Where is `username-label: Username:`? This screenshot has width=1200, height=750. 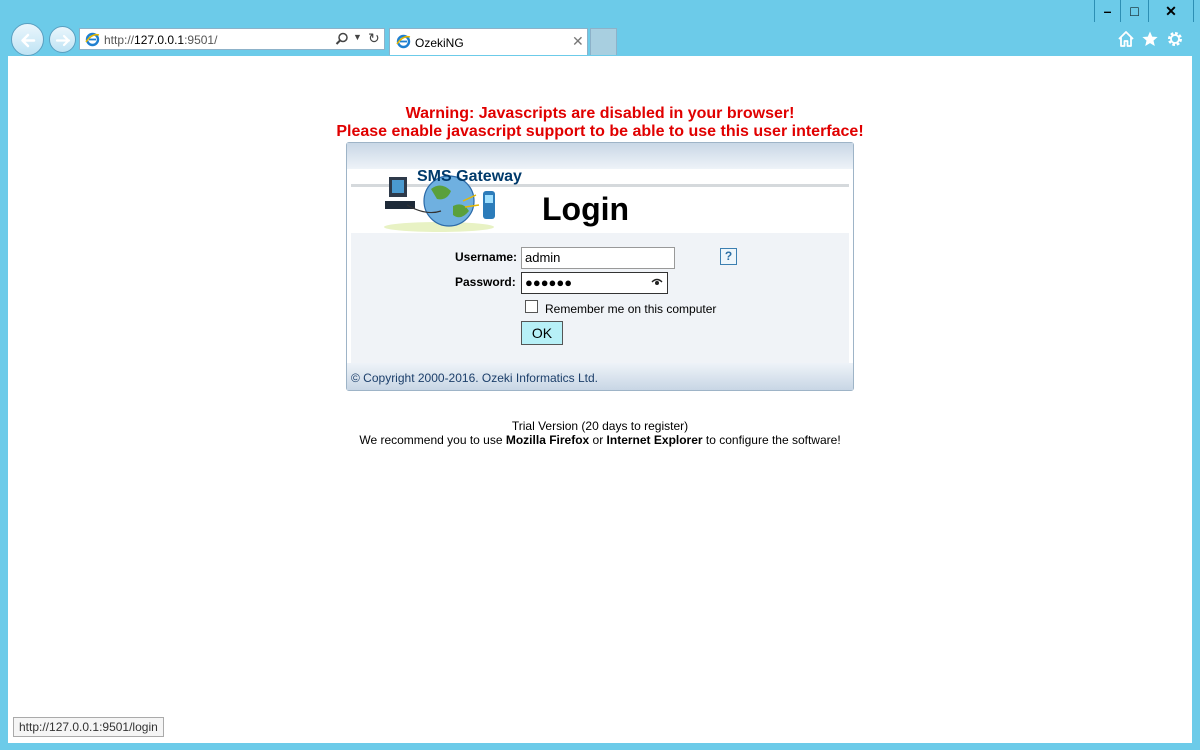 username-label: Username: is located at coordinates (486, 257).